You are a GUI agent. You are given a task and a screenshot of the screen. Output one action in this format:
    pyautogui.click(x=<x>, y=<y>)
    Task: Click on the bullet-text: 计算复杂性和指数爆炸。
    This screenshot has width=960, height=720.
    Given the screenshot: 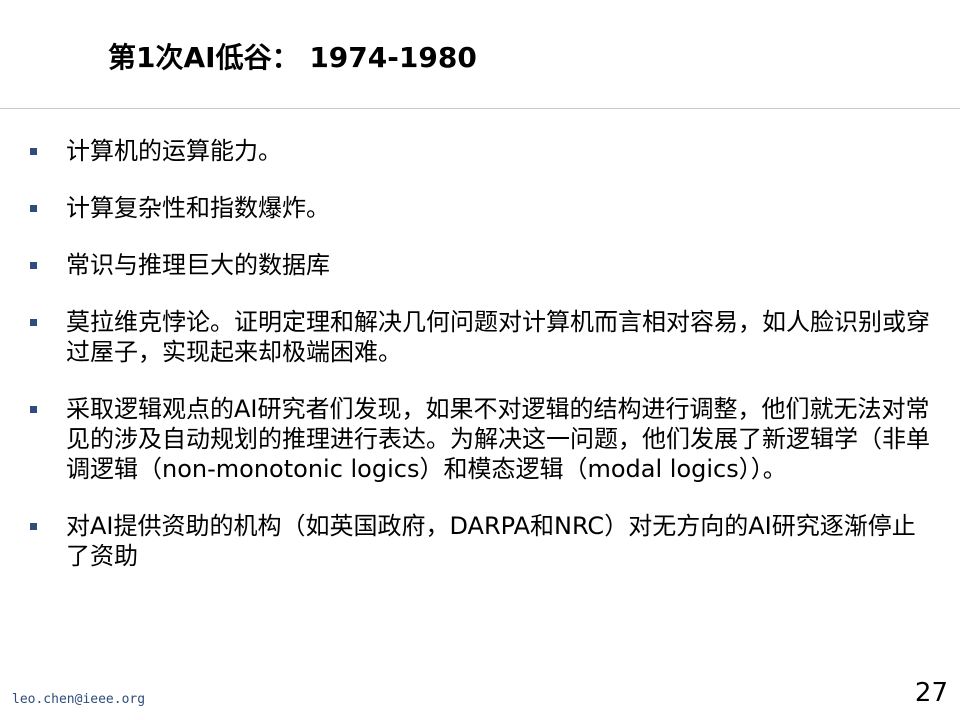 What is the action you would take?
    pyautogui.click(x=198, y=208)
    